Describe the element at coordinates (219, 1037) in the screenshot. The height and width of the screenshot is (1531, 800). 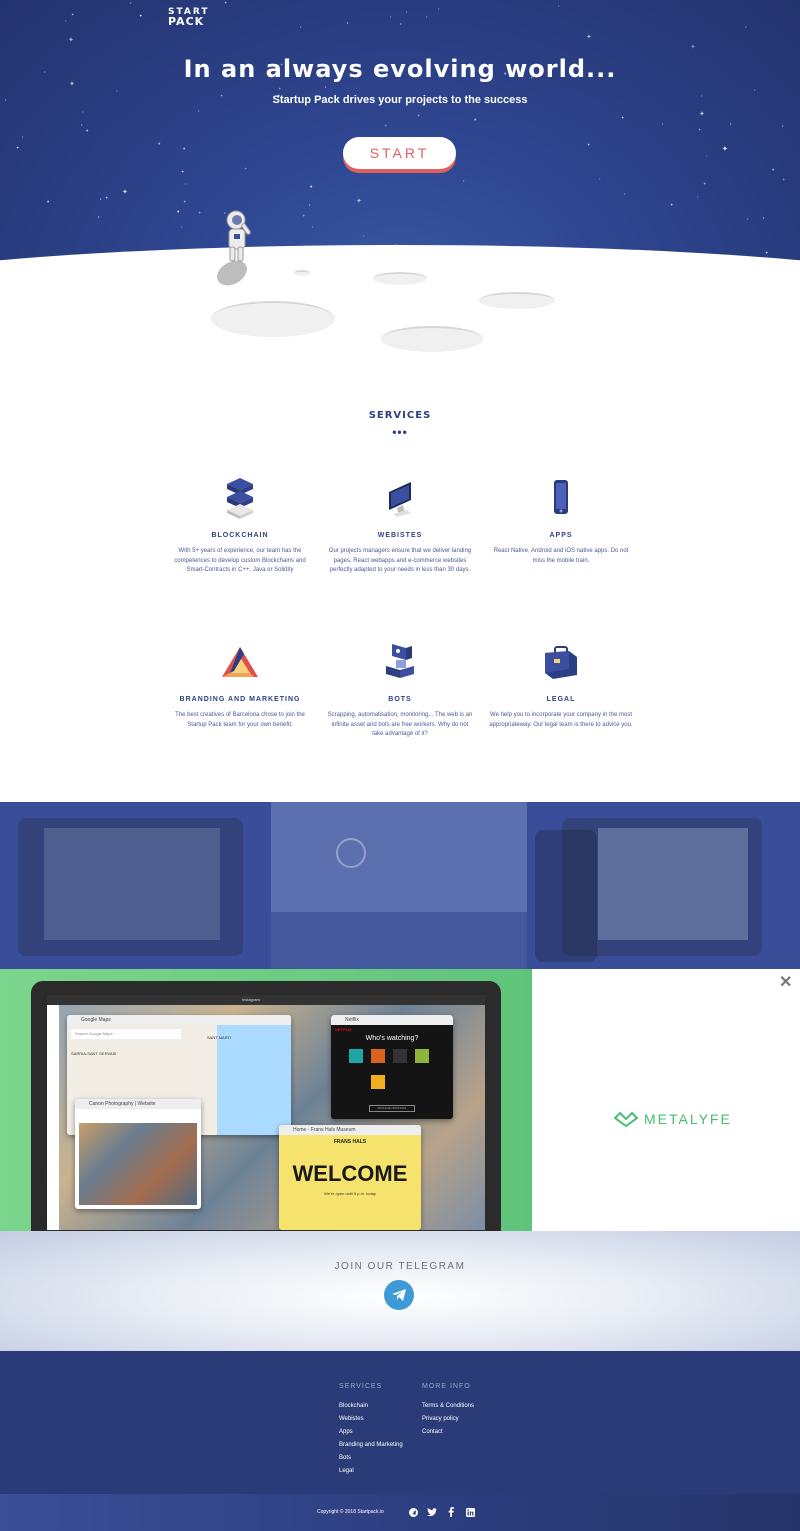
I see `map-label: SANT MARTI` at that location.